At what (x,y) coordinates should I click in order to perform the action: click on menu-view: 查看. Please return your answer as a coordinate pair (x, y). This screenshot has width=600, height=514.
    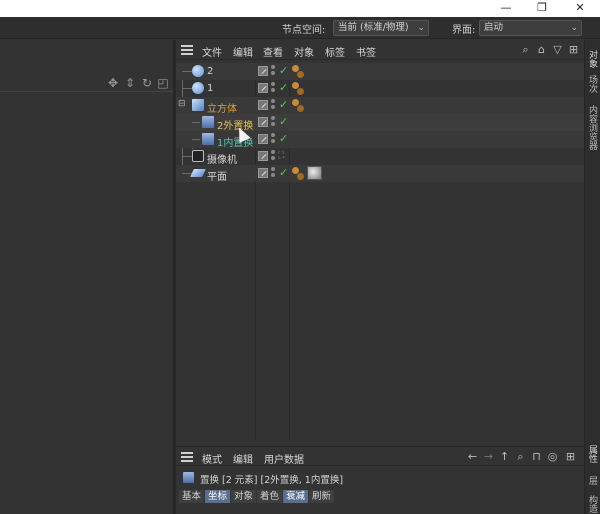
    Looking at the image, I should click on (273, 51).